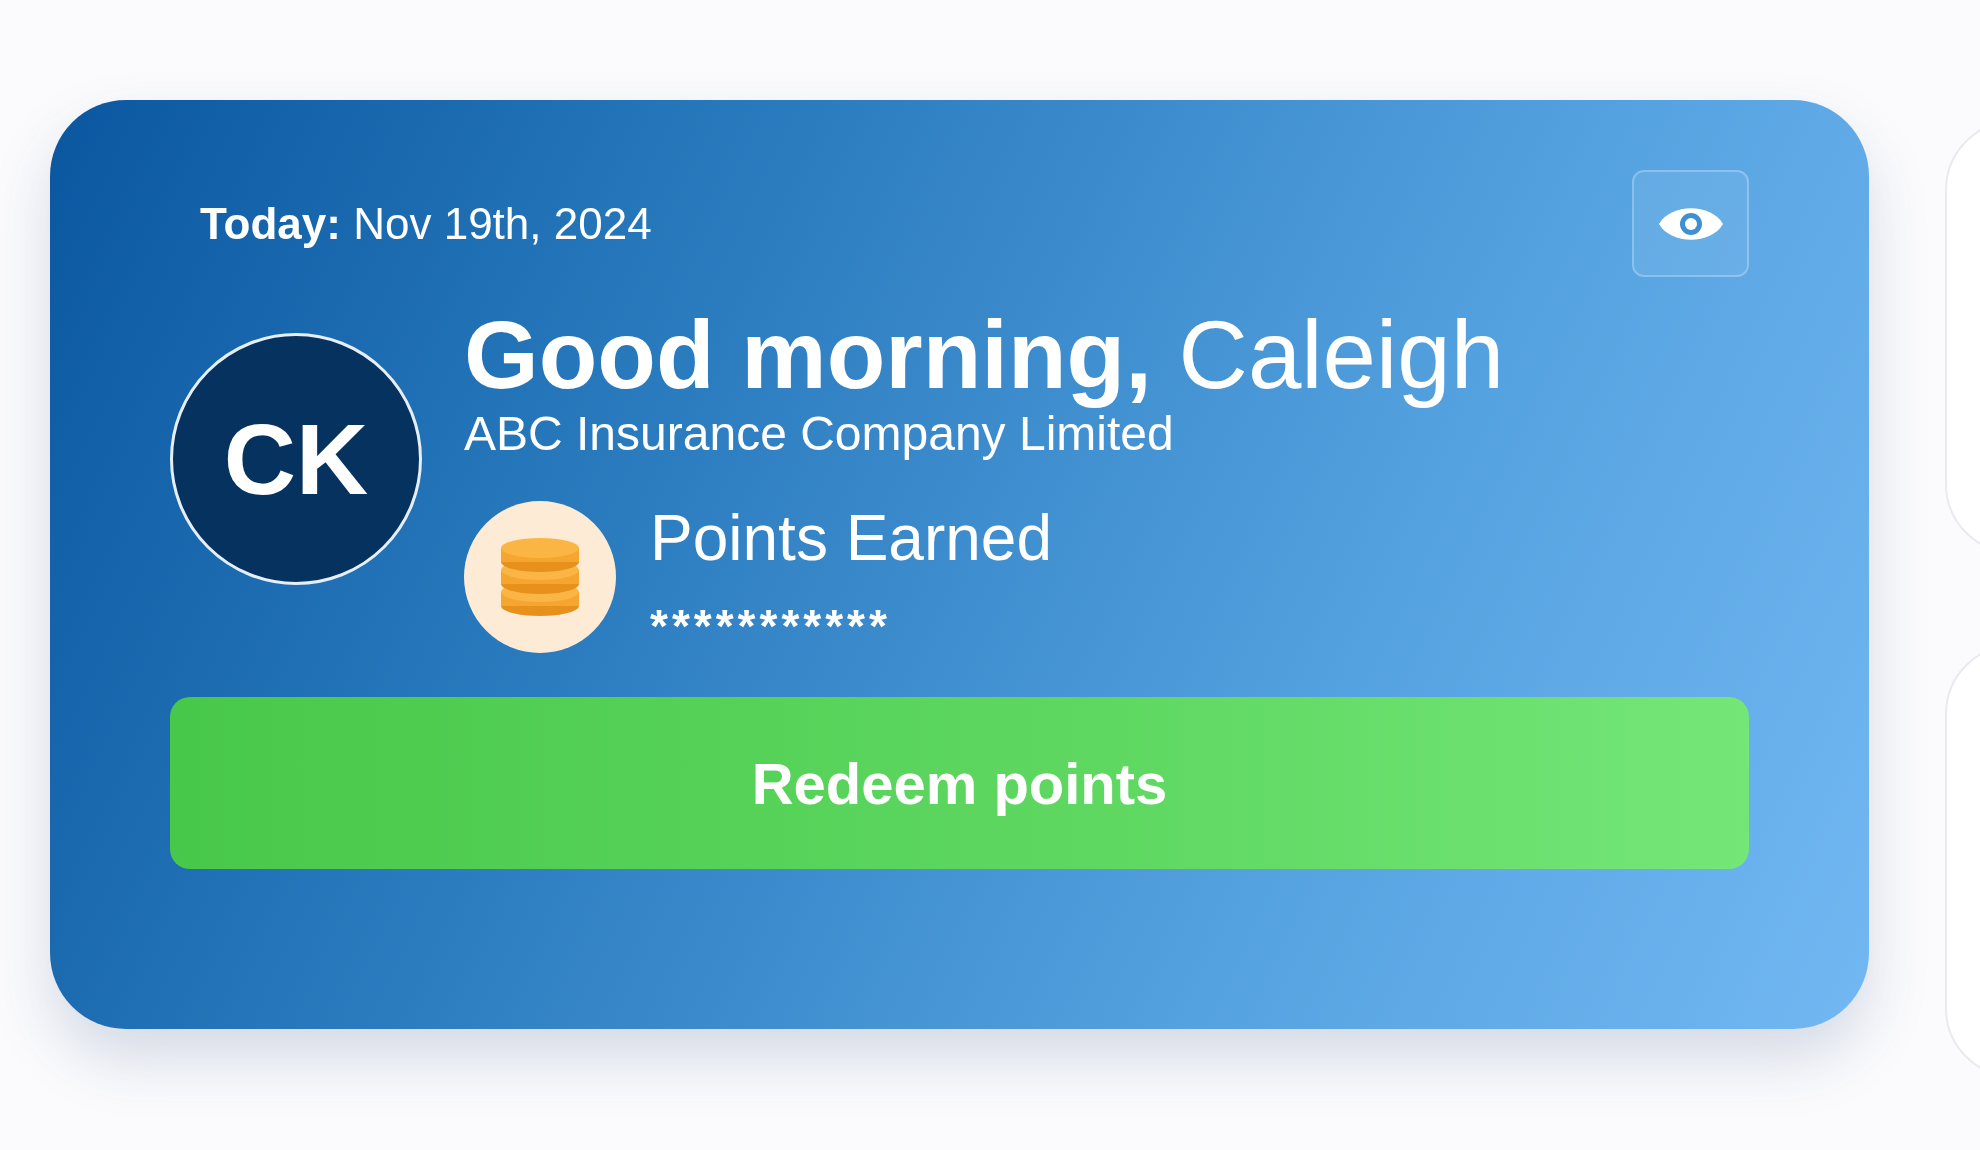 The width and height of the screenshot is (1980, 1150). I want to click on points-value: ***********, so click(771, 626).